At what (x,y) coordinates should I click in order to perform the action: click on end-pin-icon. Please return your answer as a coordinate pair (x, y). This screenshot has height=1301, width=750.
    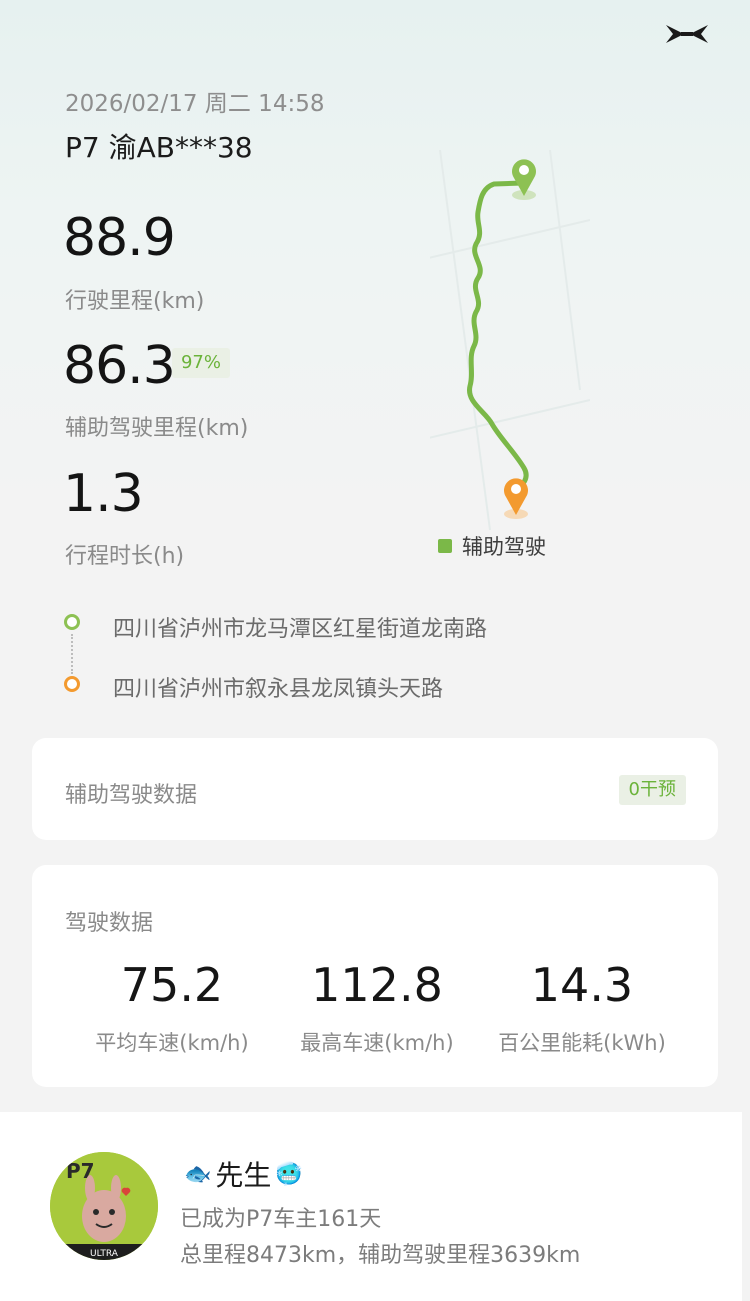
    Looking at the image, I should click on (516, 498).